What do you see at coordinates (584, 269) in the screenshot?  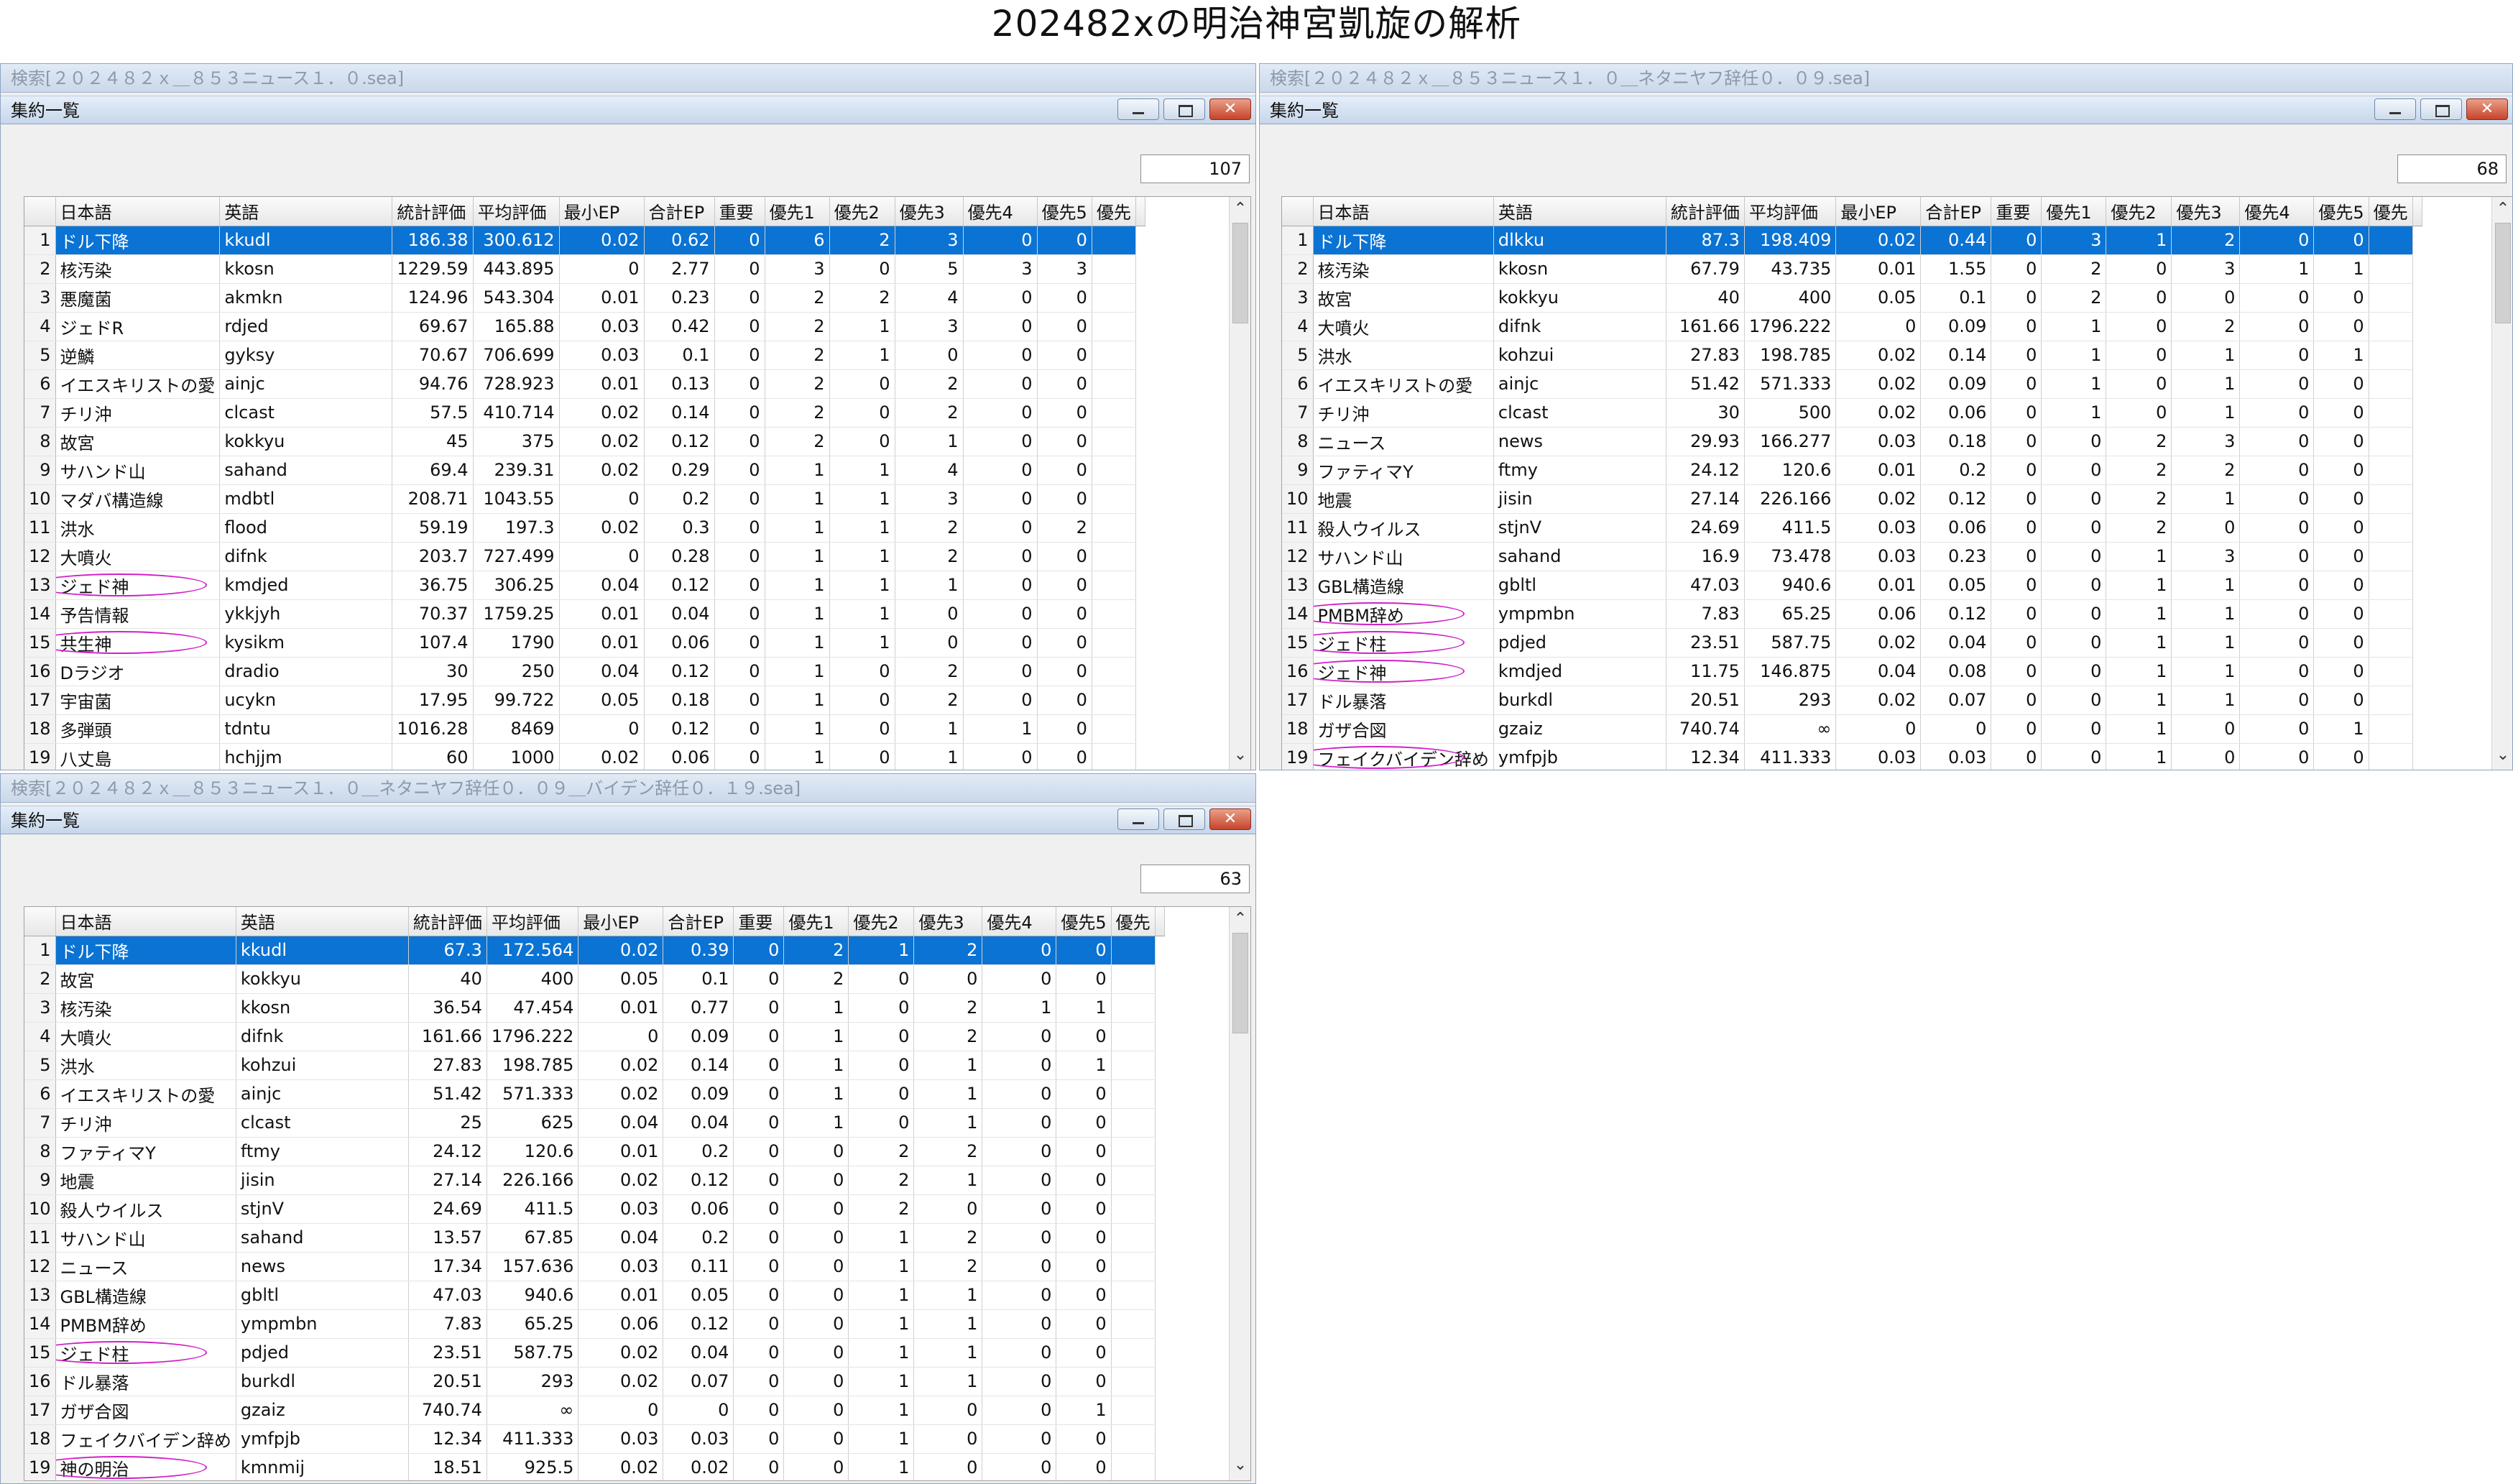 I see `table-row: 2 核汚染 kkosn 1229.59 443.895 0 2.77 0 3 0 5 3 3` at bounding box center [584, 269].